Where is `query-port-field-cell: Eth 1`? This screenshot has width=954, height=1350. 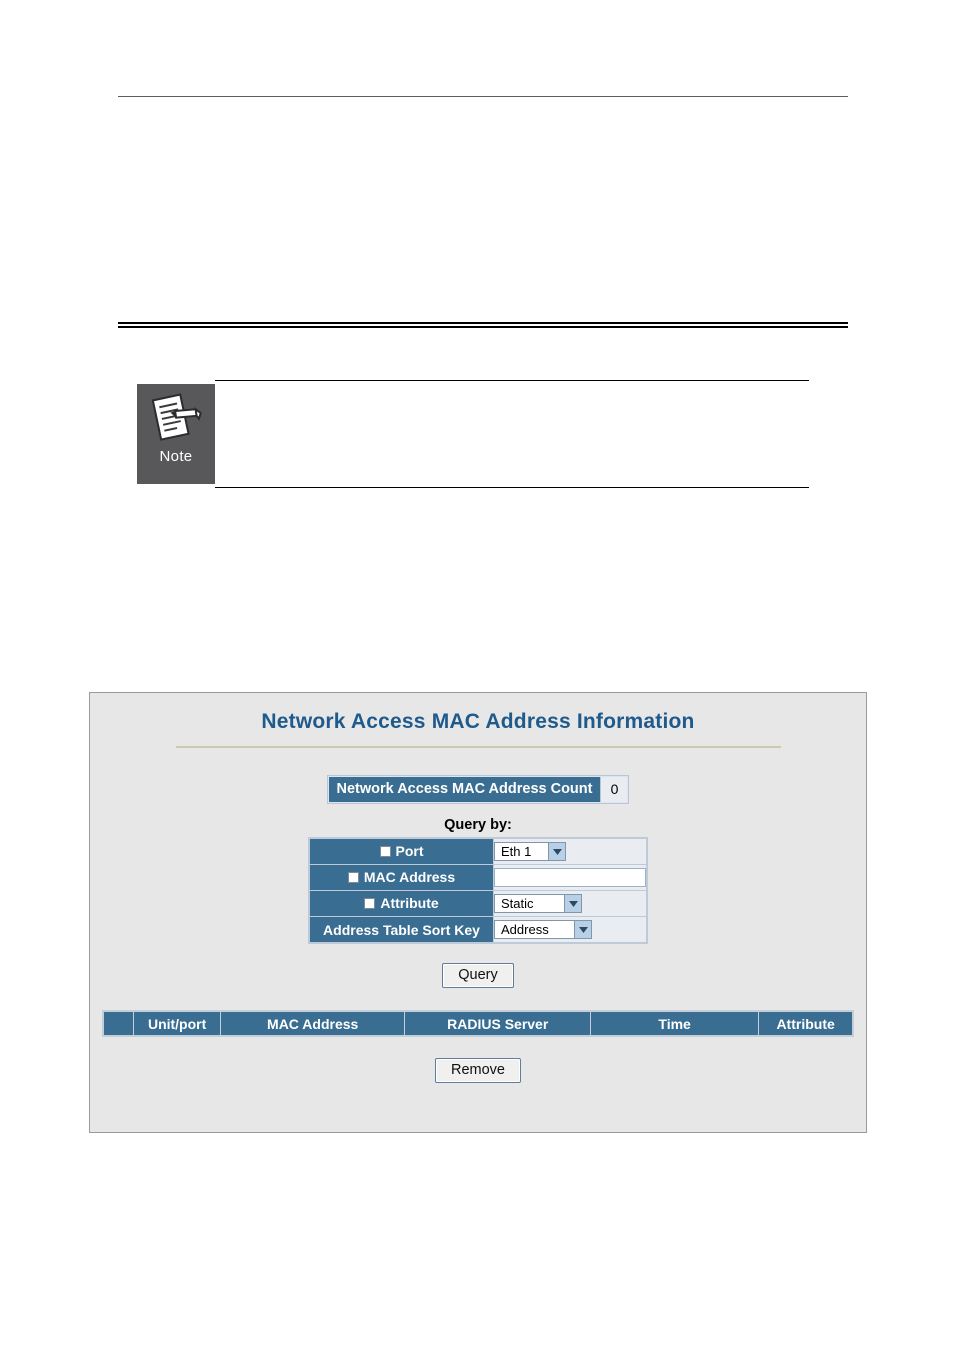 query-port-field-cell: Eth 1 is located at coordinates (570, 851).